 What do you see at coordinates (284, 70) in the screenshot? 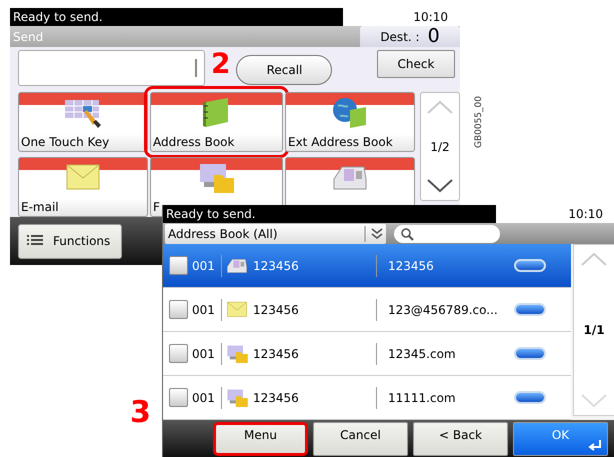
I see `recall-button: Recall` at bounding box center [284, 70].